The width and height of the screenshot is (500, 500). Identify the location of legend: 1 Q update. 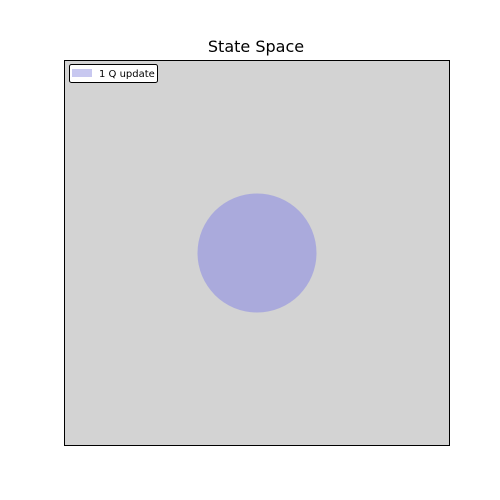
(113, 73).